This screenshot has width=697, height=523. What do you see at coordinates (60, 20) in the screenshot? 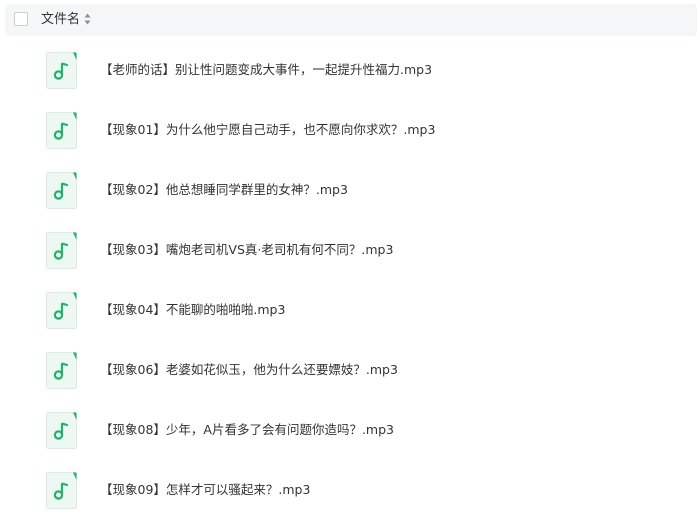
I see `column-title-filename: 文件名` at bounding box center [60, 20].